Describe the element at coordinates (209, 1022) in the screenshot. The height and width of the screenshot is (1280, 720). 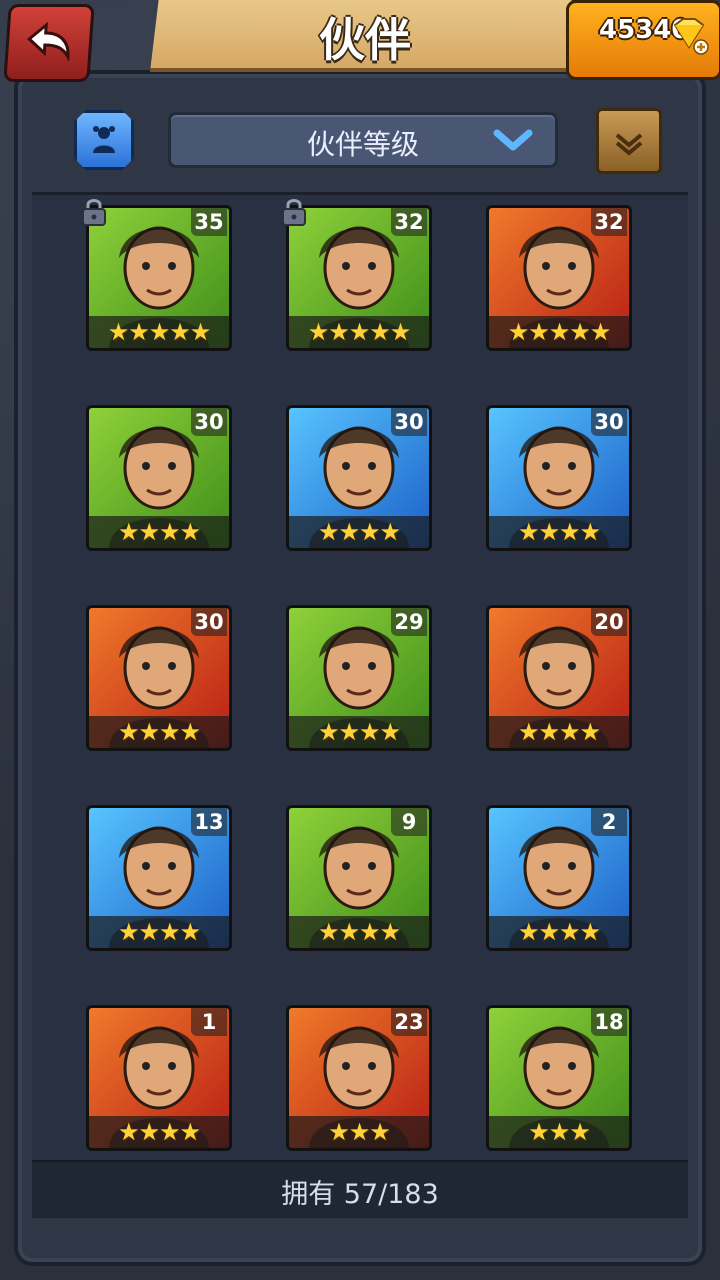
I see `companion-level: 1` at that location.